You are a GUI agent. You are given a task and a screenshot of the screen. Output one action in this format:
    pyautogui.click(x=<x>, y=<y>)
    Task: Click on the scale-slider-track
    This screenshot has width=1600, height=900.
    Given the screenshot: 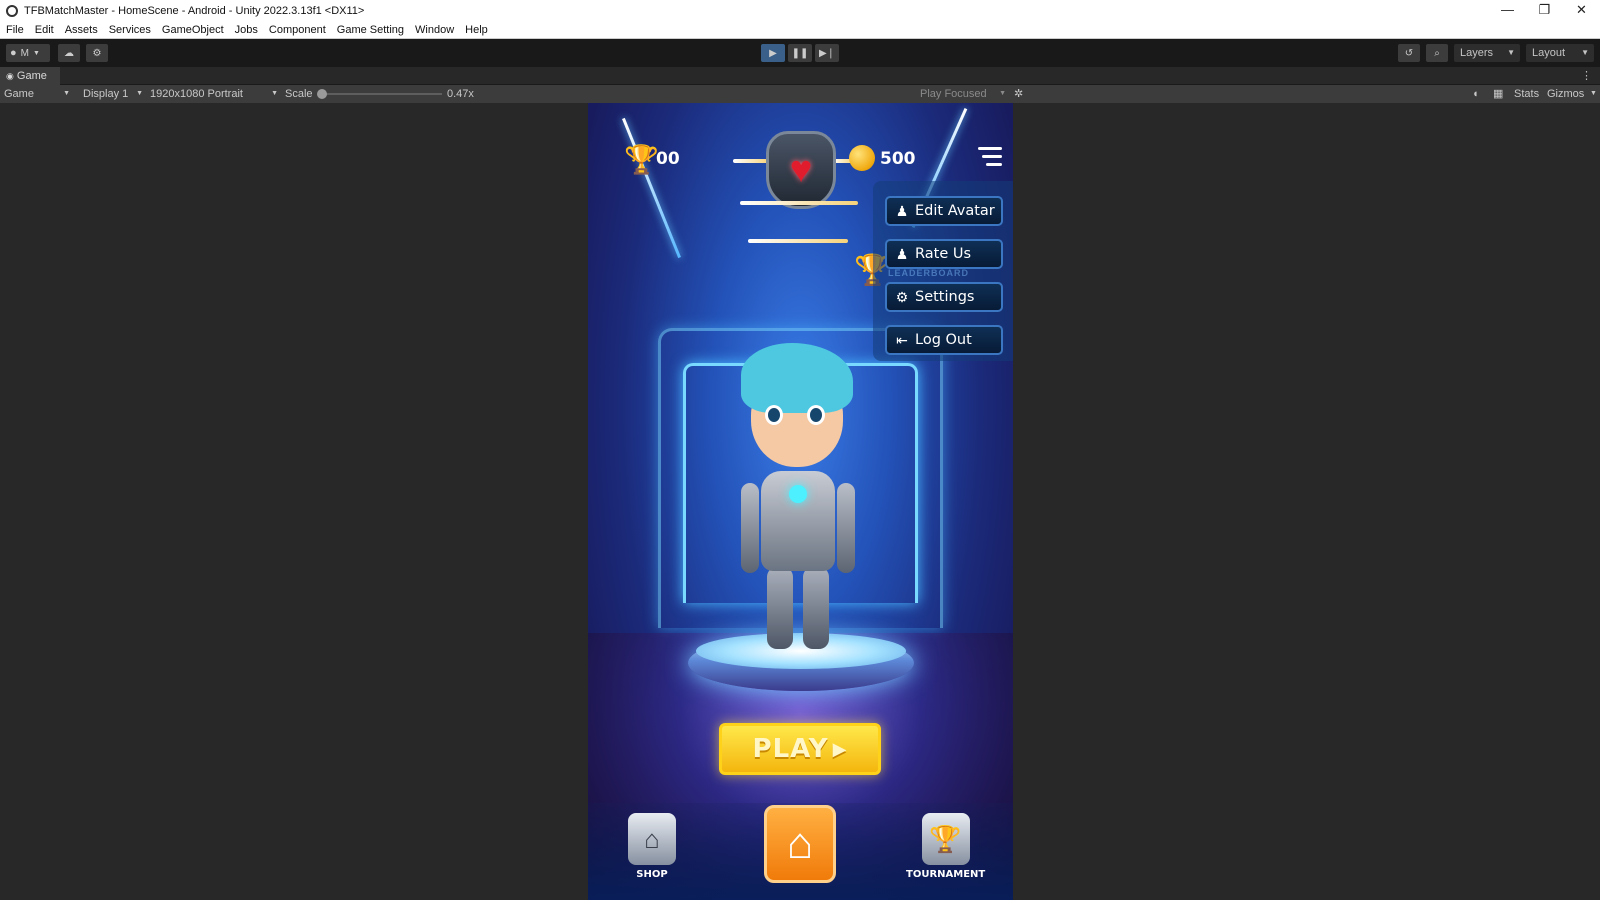 What is the action you would take?
    pyautogui.click(x=381, y=94)
    